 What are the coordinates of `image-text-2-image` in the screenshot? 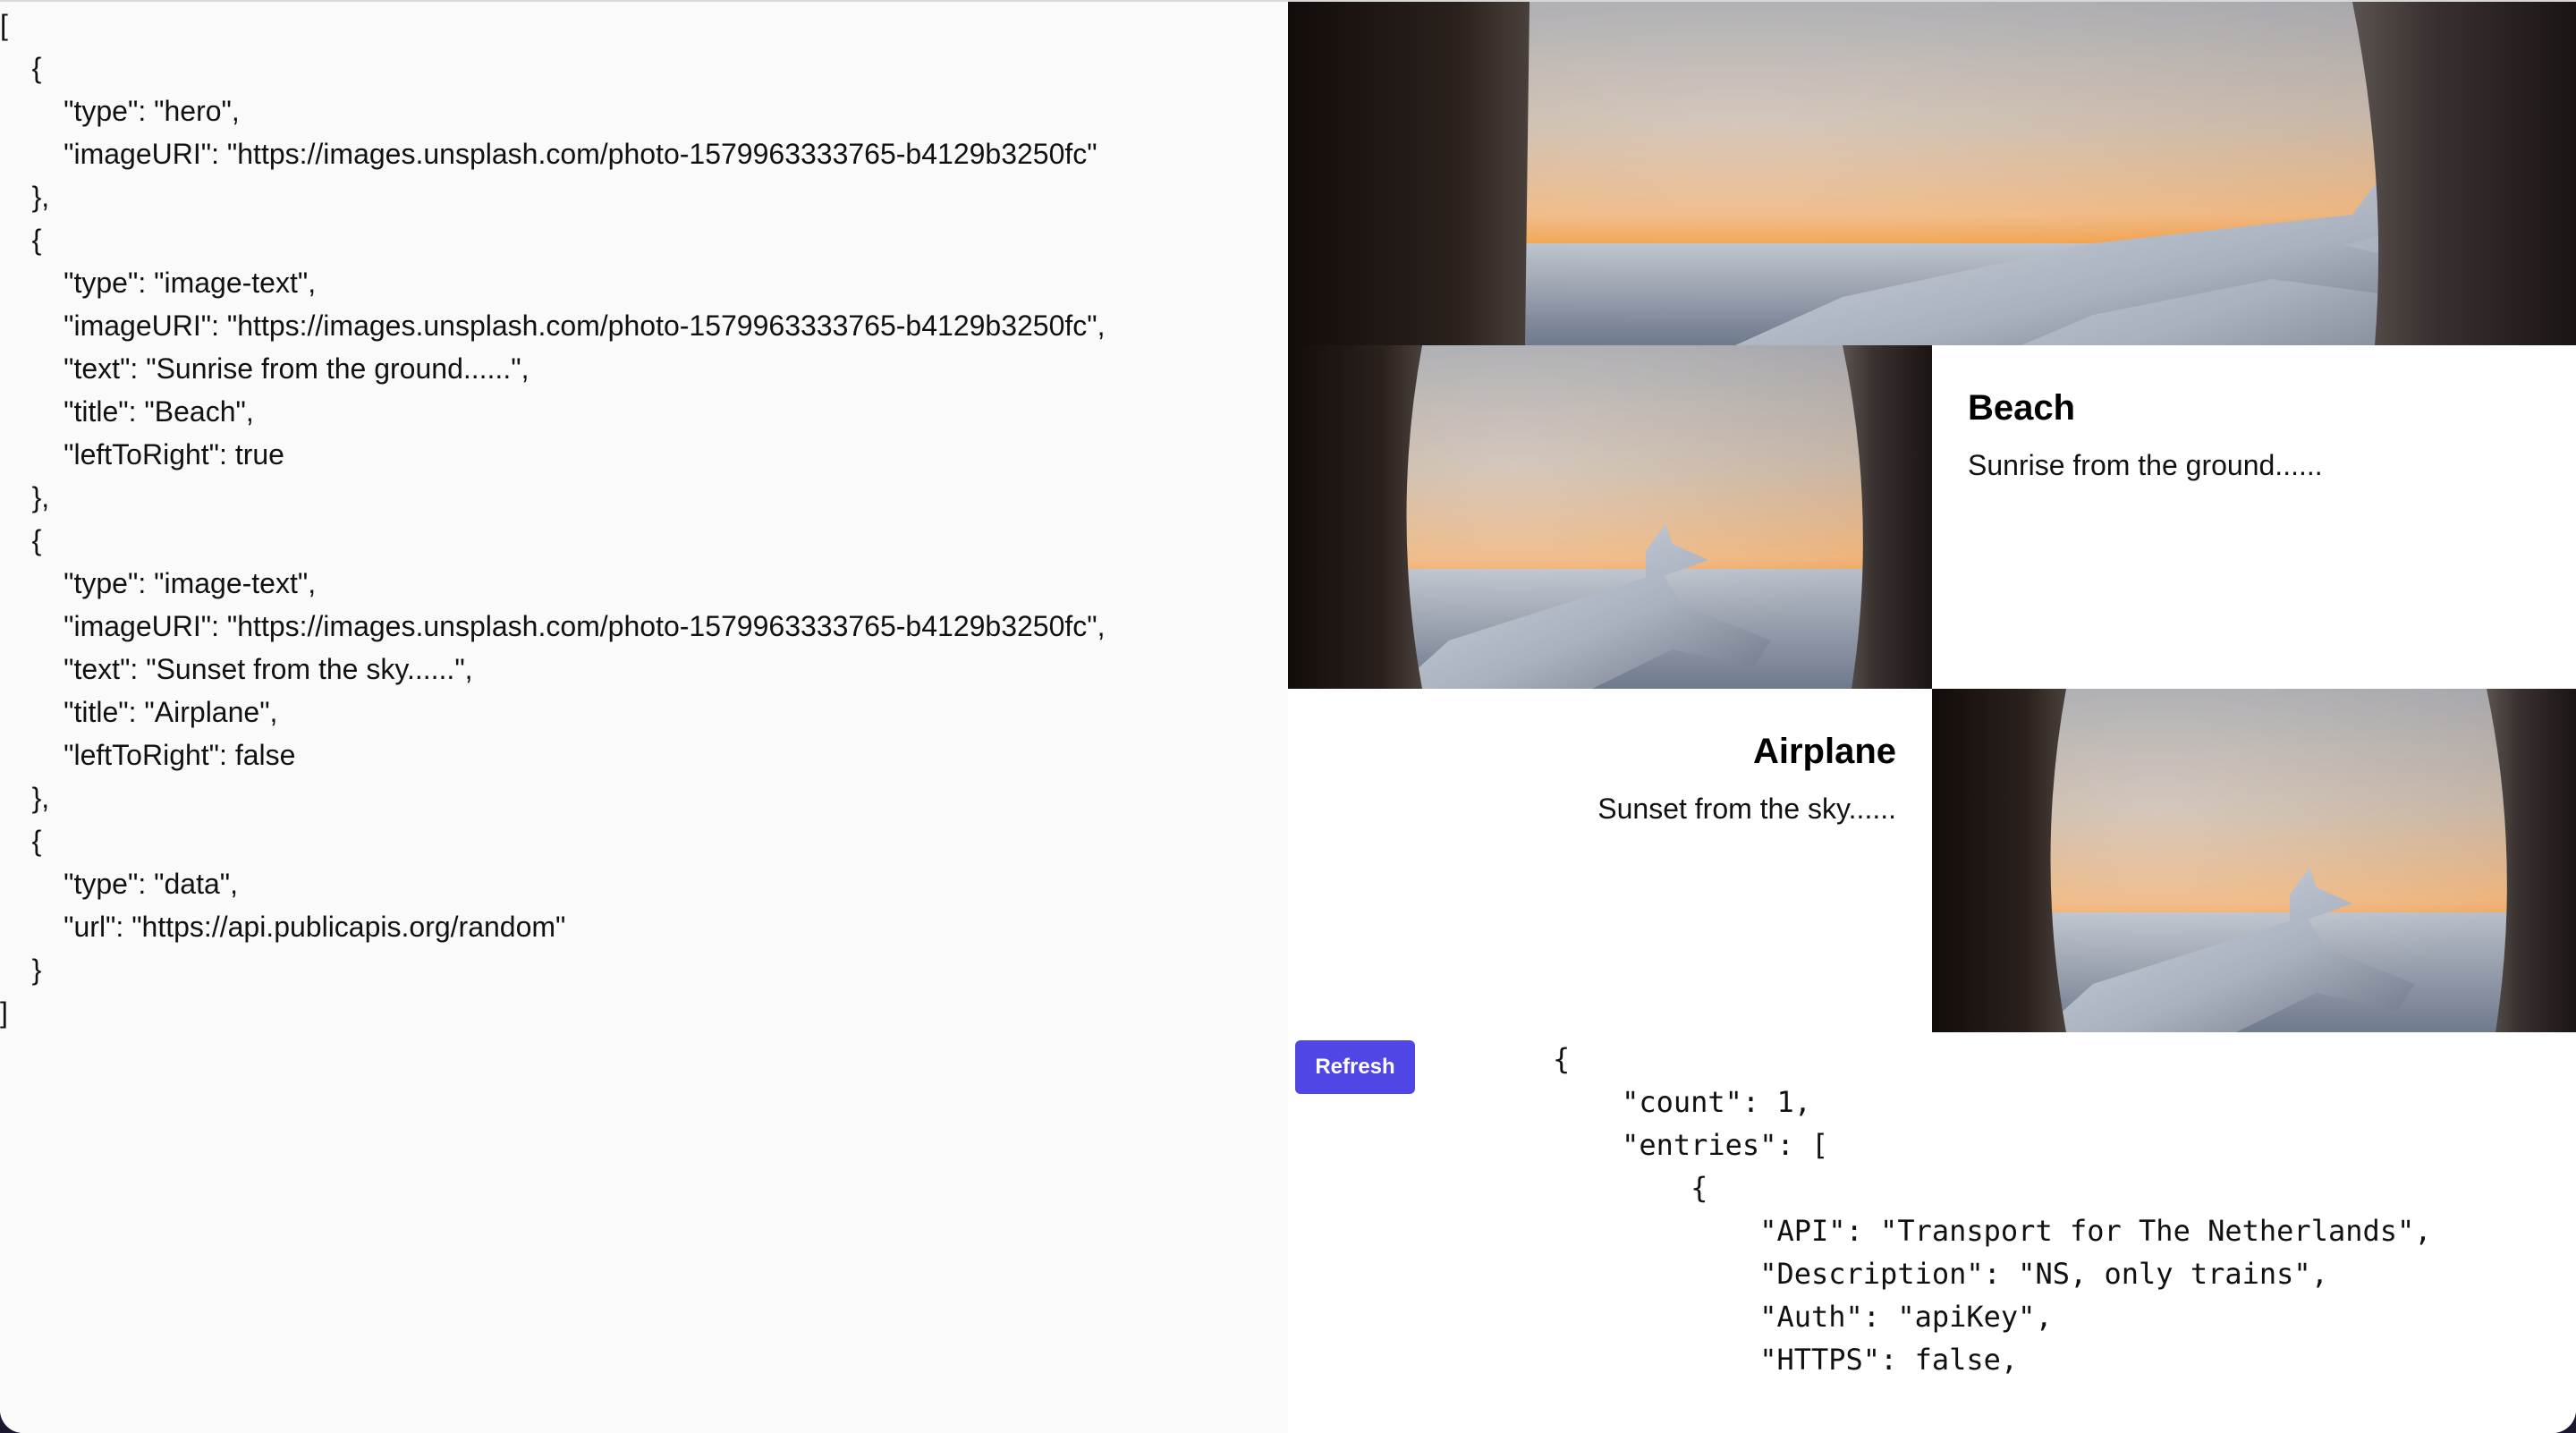 It's located at (2254, 860).